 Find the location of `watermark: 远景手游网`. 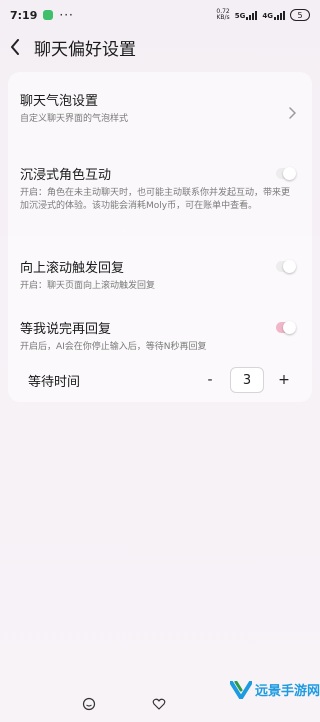

watermark: 远景手游网 is located at coordinates (275, 689).